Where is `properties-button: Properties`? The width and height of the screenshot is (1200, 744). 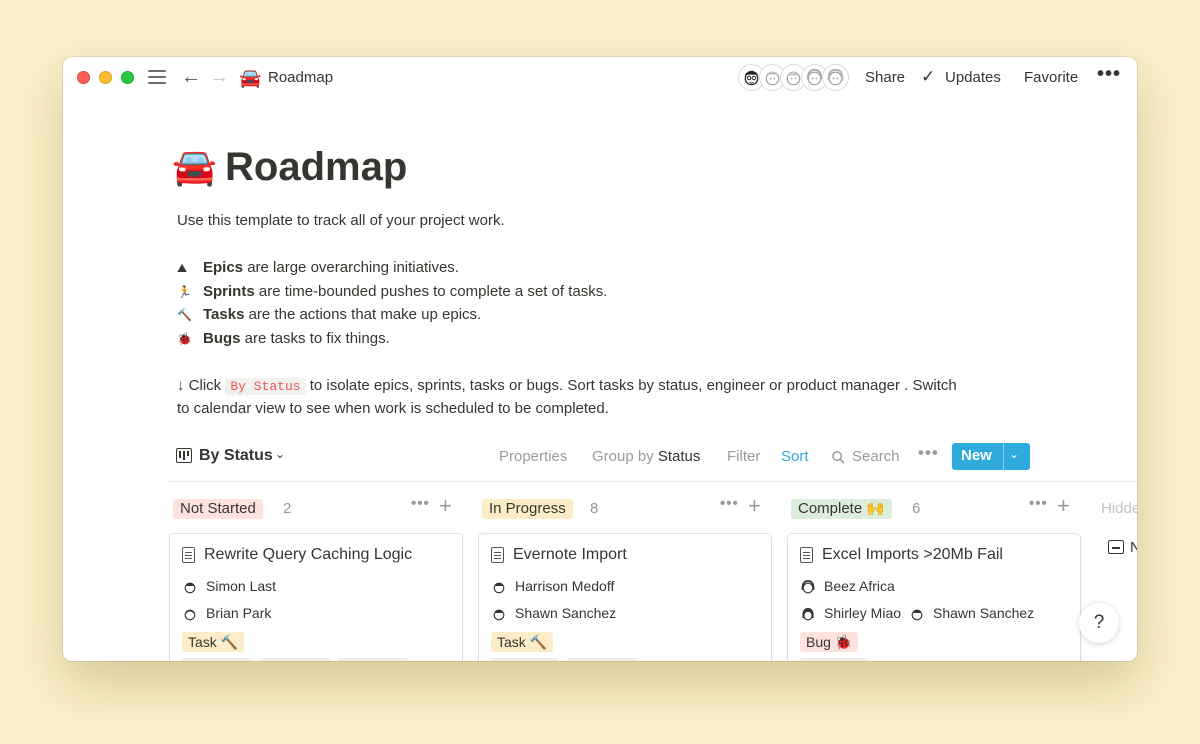 properties-button: Properties is located at coordinates (533, 456).